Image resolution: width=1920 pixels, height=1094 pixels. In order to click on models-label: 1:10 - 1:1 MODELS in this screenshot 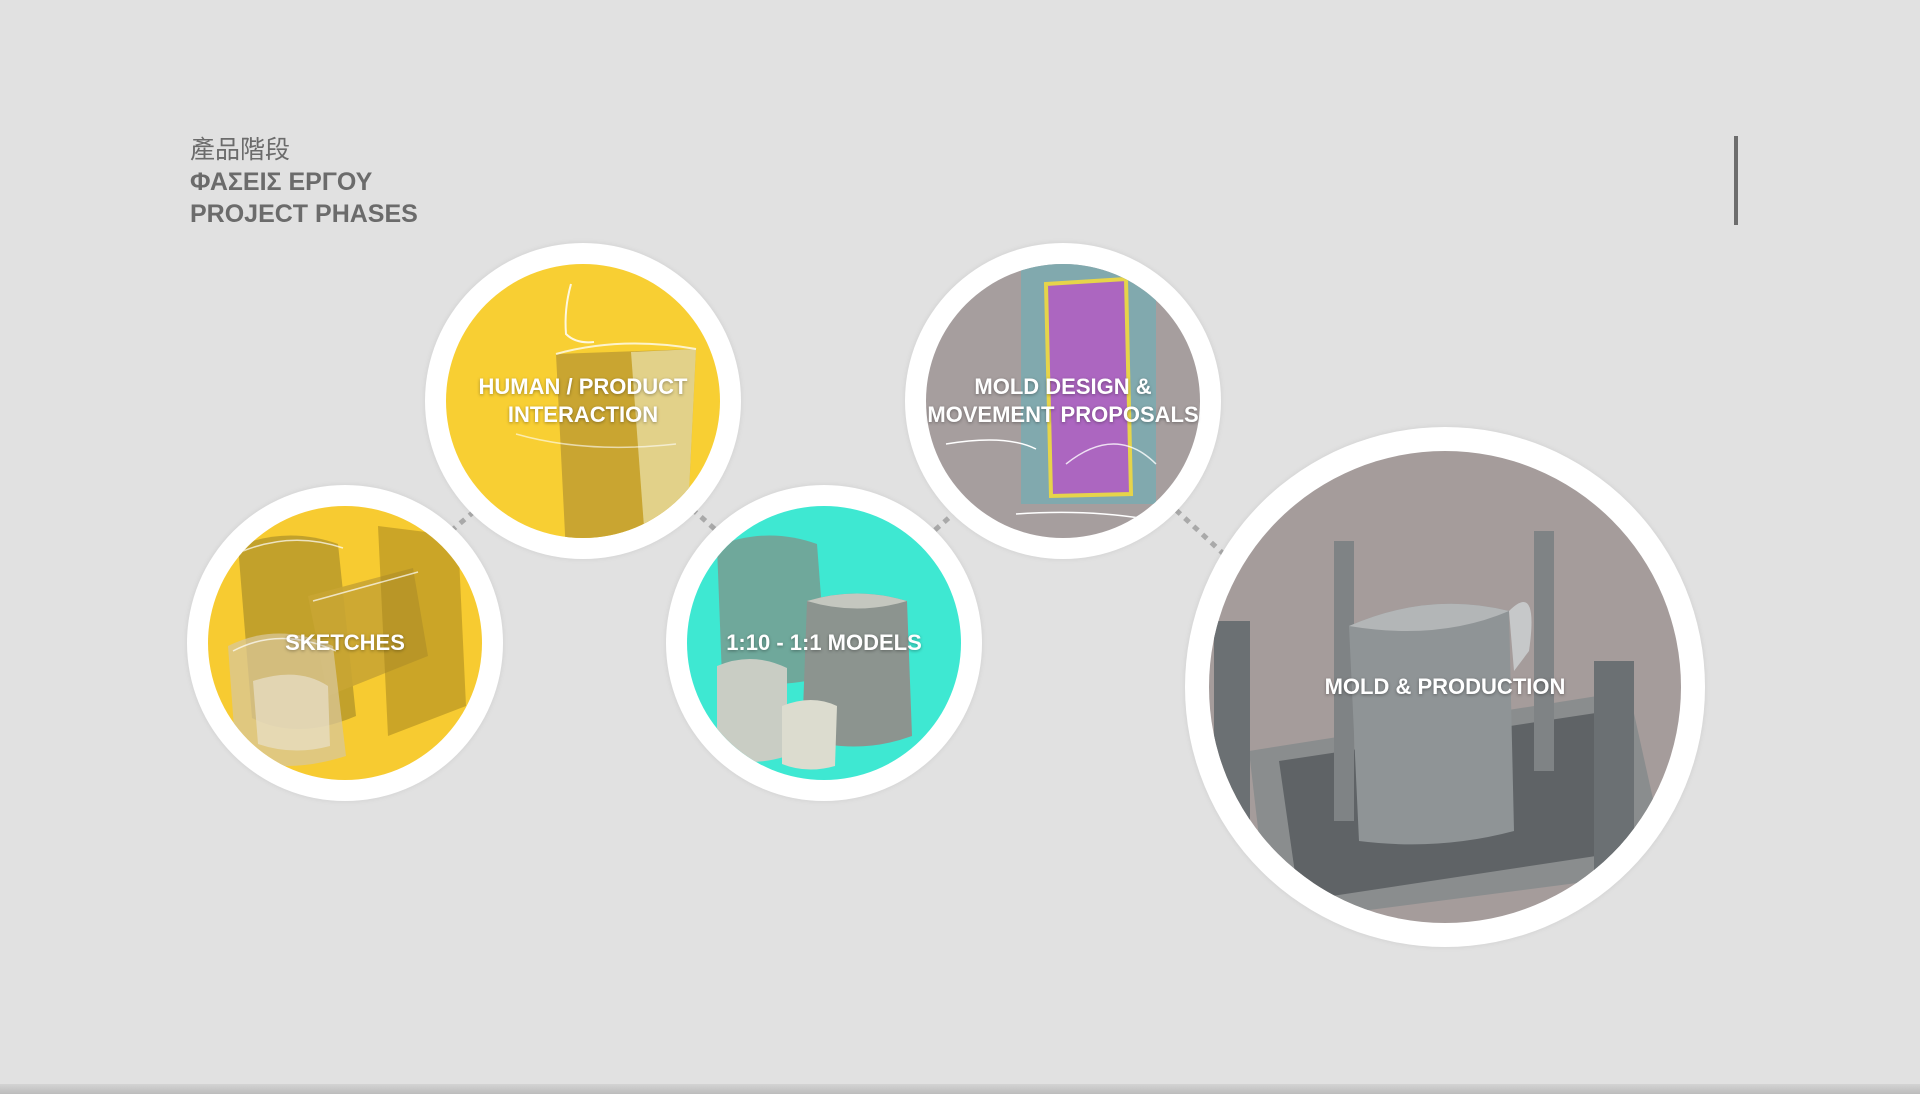, I will do `click(824, 642)`.